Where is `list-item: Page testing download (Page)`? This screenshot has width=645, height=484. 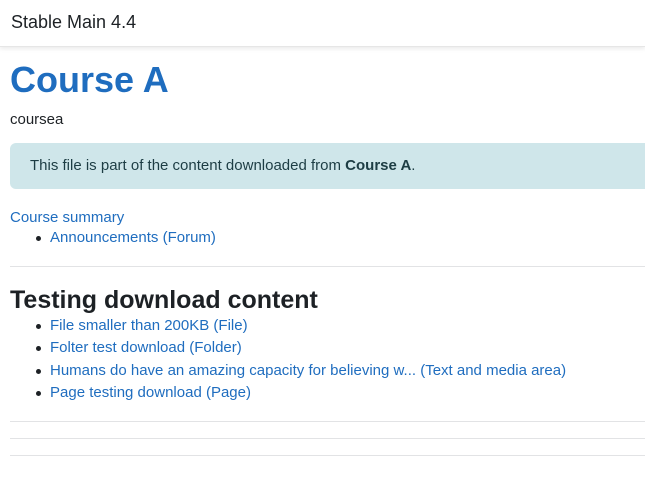 list-item: Page testing download (Page) is located at coordinates (340, 393).